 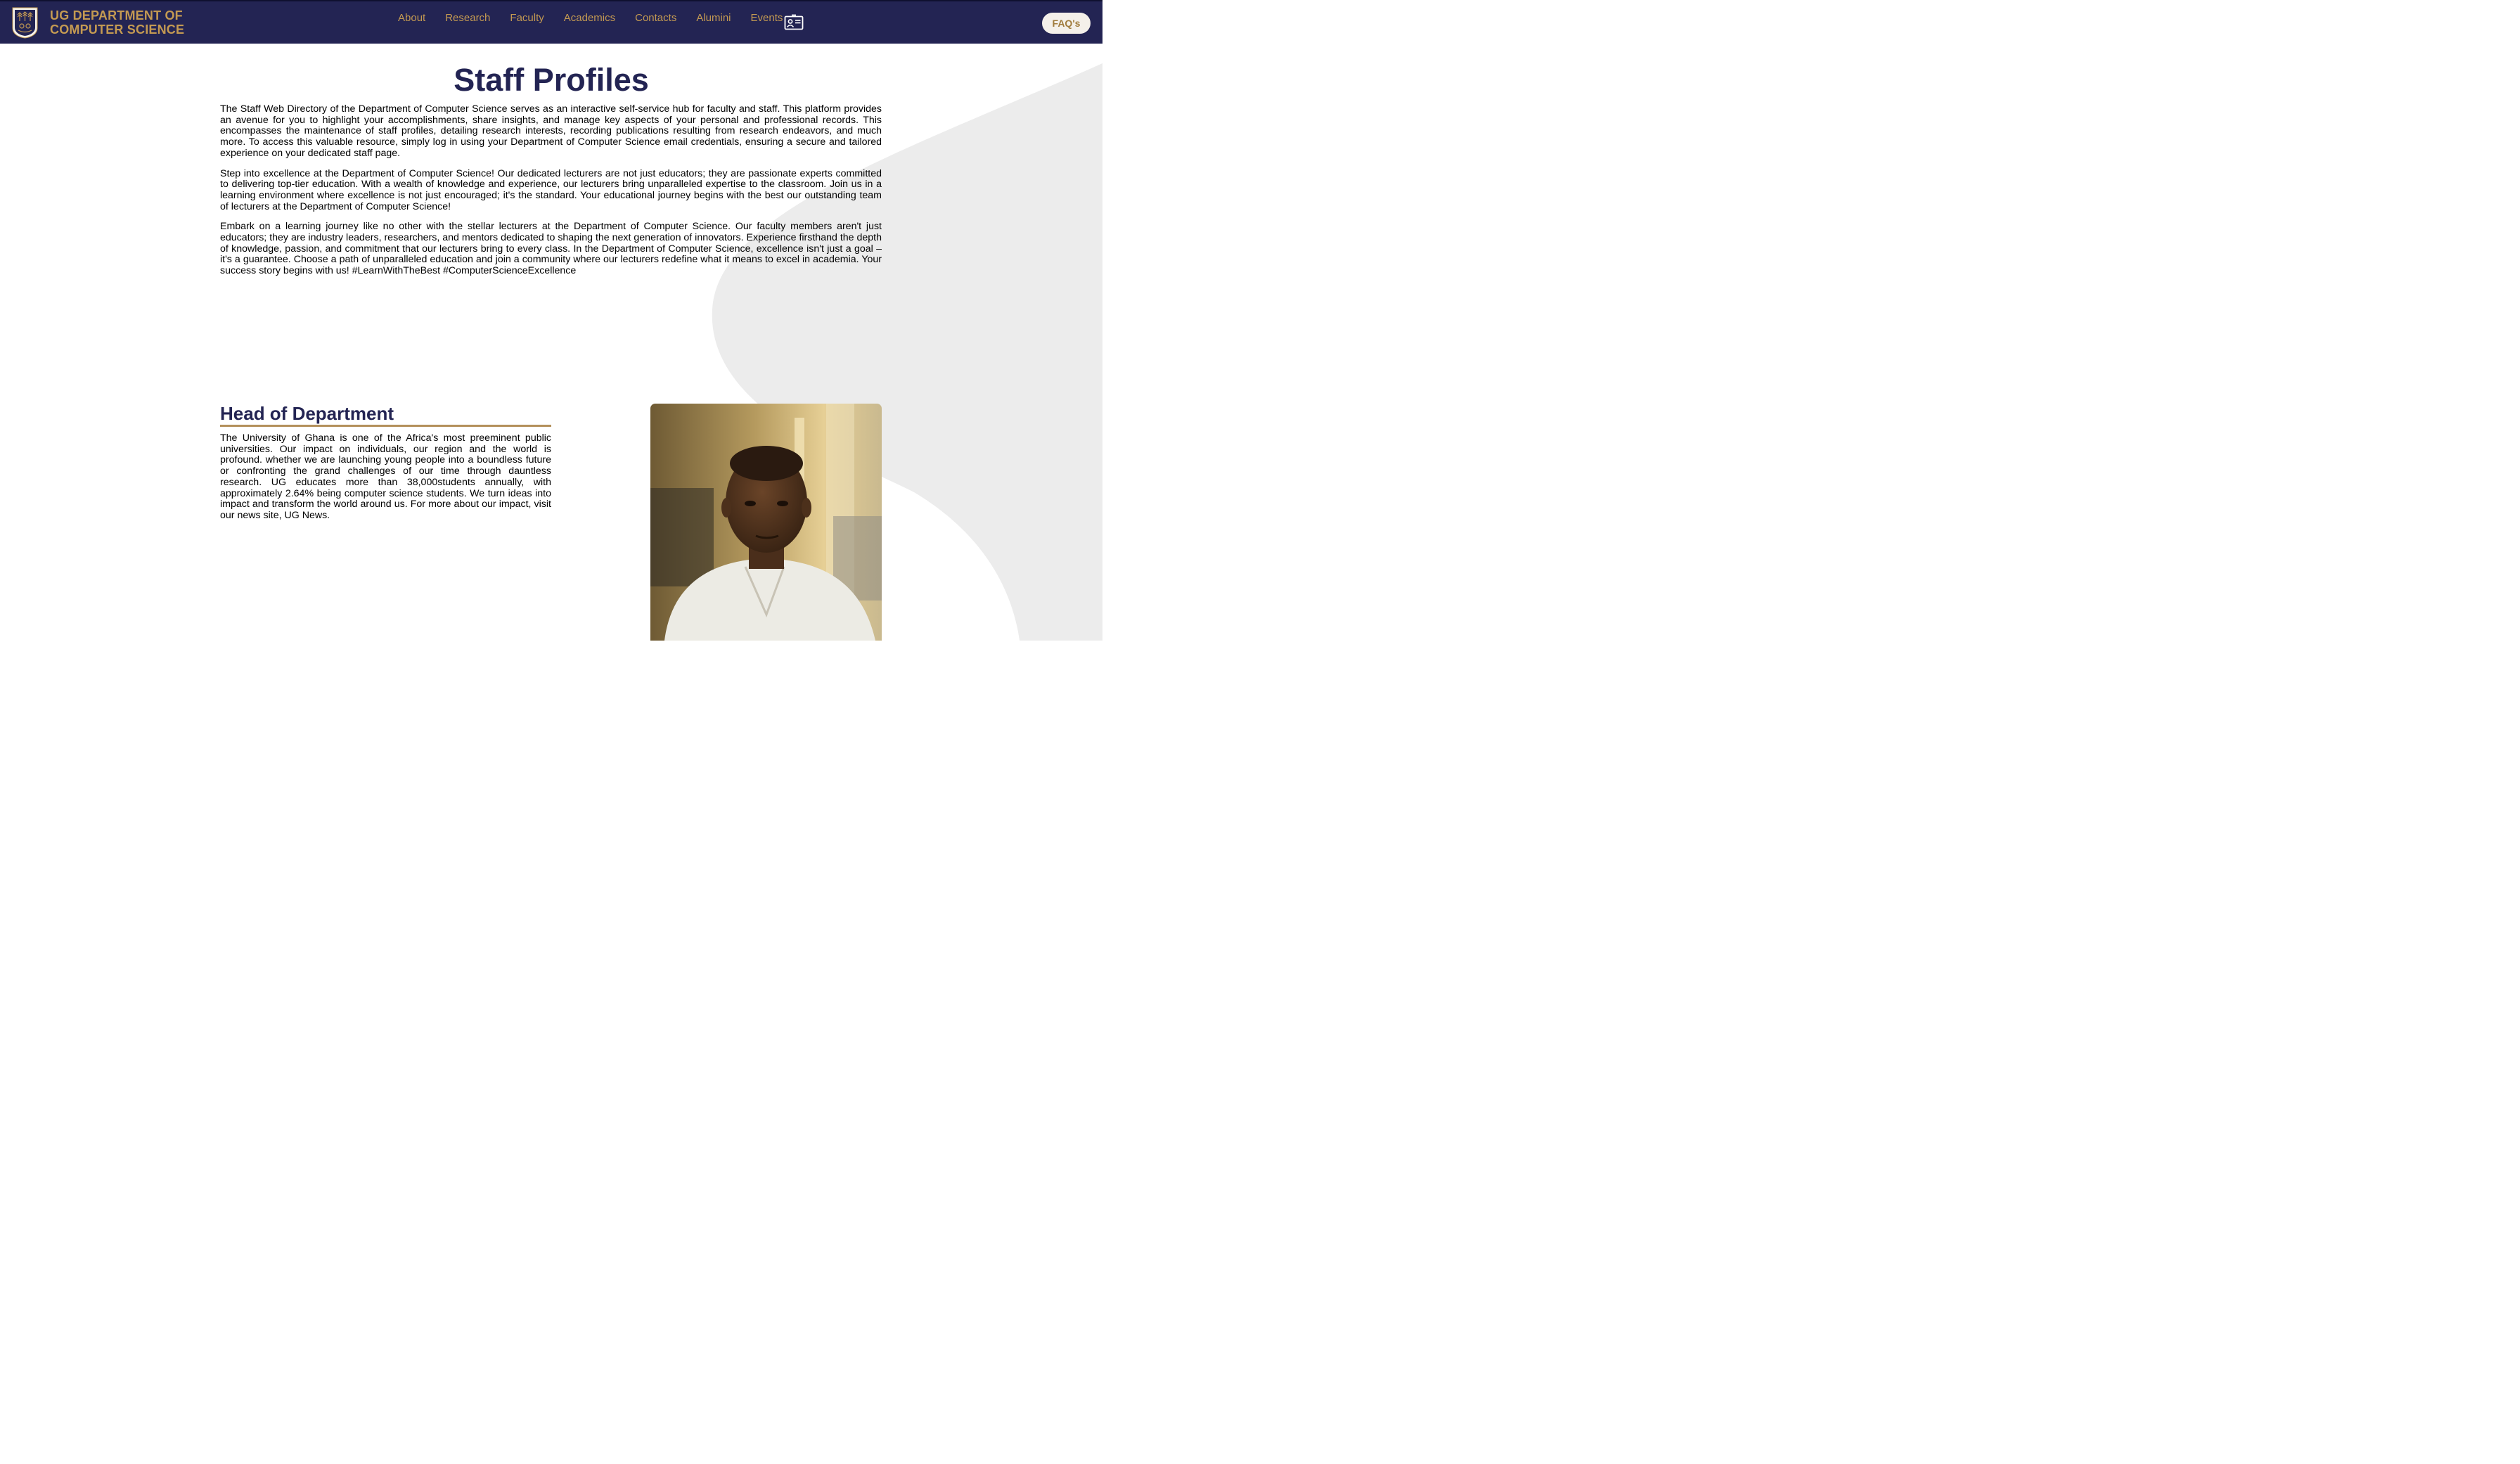 I want to click on nav-research: Research, so click(x=467, y=18).